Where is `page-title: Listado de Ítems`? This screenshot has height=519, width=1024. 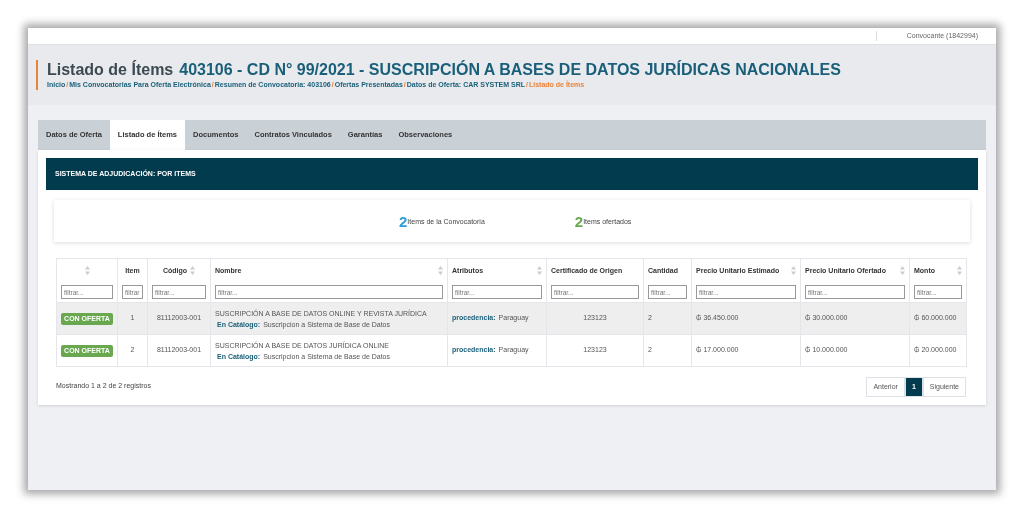
page-title: Listado de Ítems is located at coordinates (110, 69).